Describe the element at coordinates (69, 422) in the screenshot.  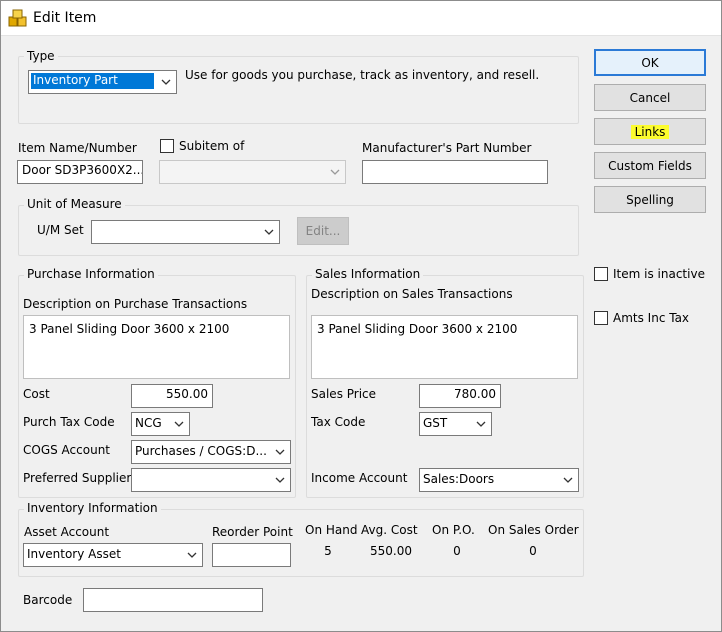
I see `purch-tax-code-label: Purch Tax Code` at that location.